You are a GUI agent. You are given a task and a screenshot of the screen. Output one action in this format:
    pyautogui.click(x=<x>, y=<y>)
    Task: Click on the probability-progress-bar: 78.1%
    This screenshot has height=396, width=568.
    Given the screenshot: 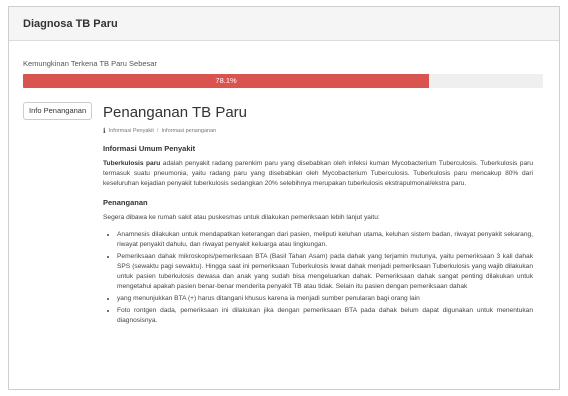 What is the action you would take?
    pyautogui.click(x=283, y=81)
    